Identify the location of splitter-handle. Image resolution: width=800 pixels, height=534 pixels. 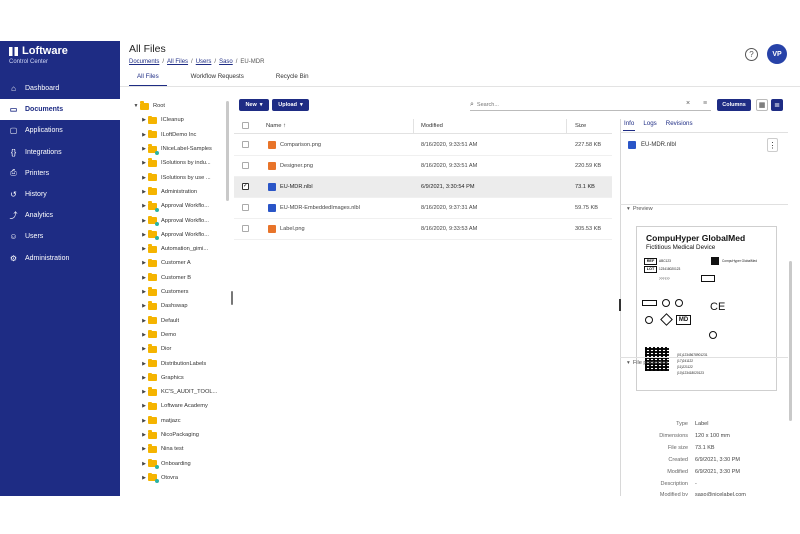
(232, 298).